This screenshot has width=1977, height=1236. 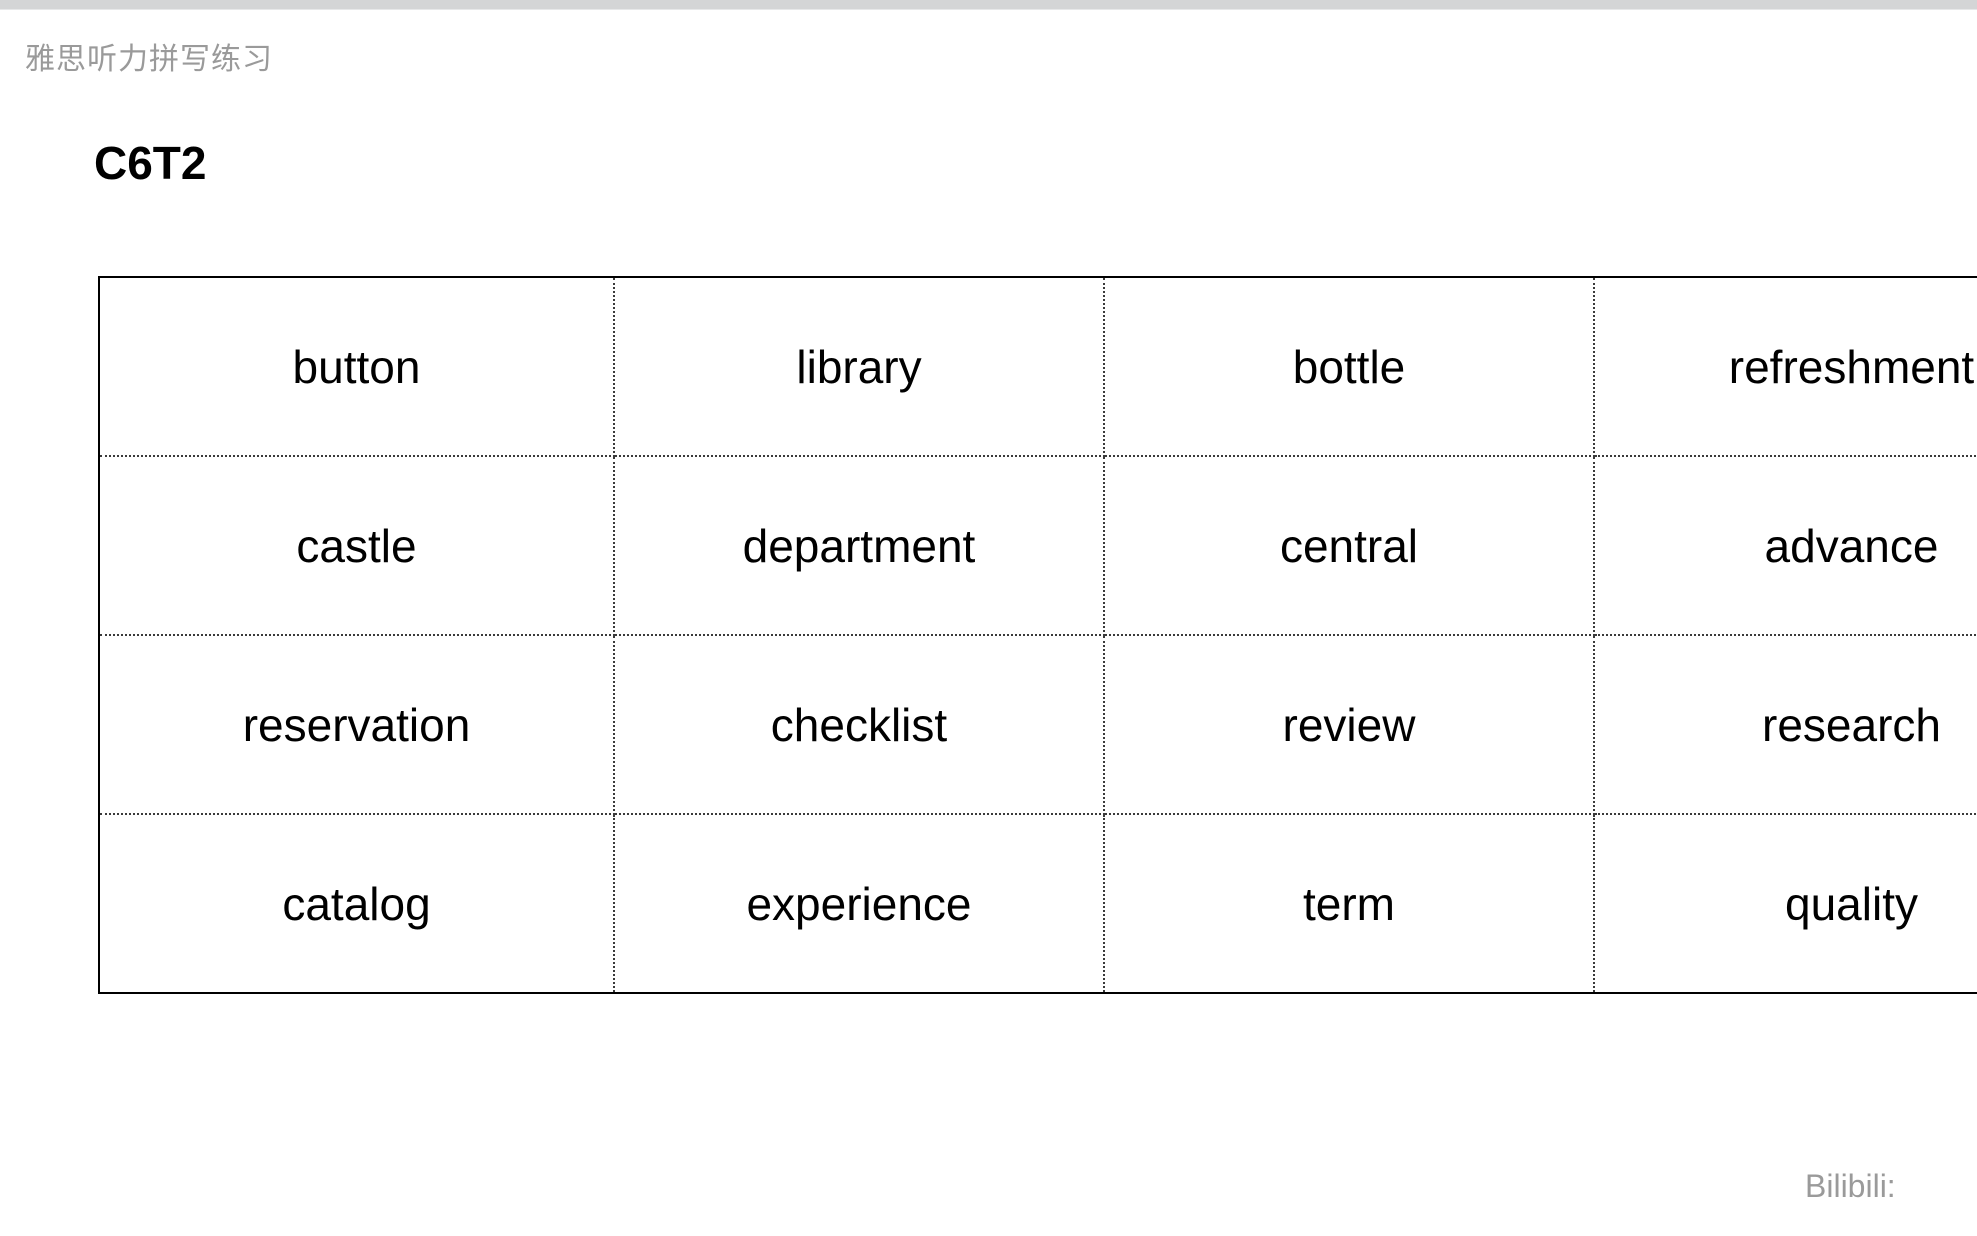 I want to click on top-gray-bar, so click(x=988, y=5).